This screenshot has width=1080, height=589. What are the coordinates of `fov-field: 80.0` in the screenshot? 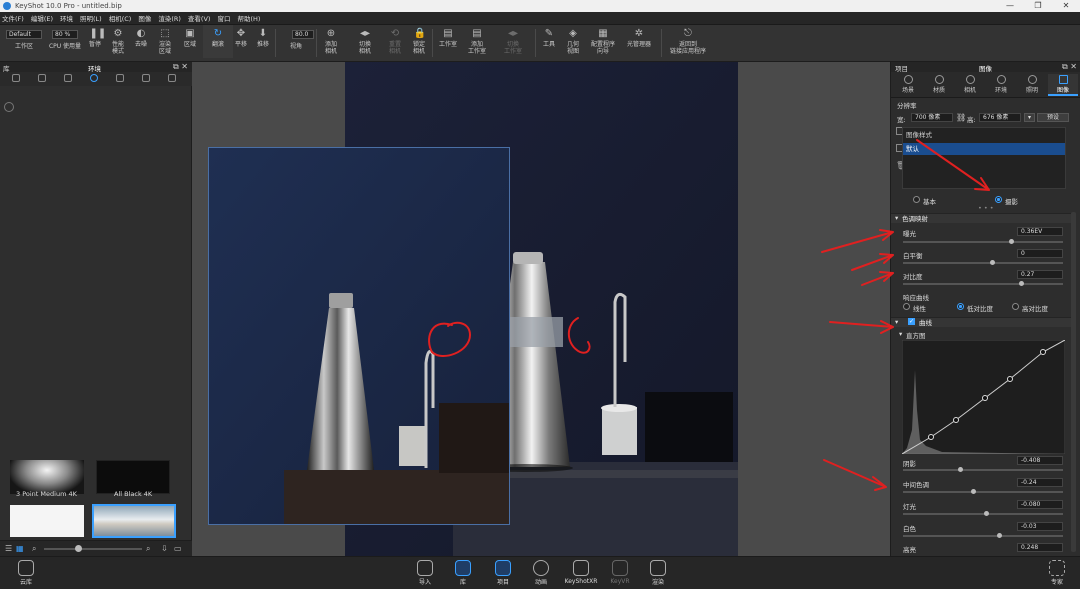 It's located at (303, 34).